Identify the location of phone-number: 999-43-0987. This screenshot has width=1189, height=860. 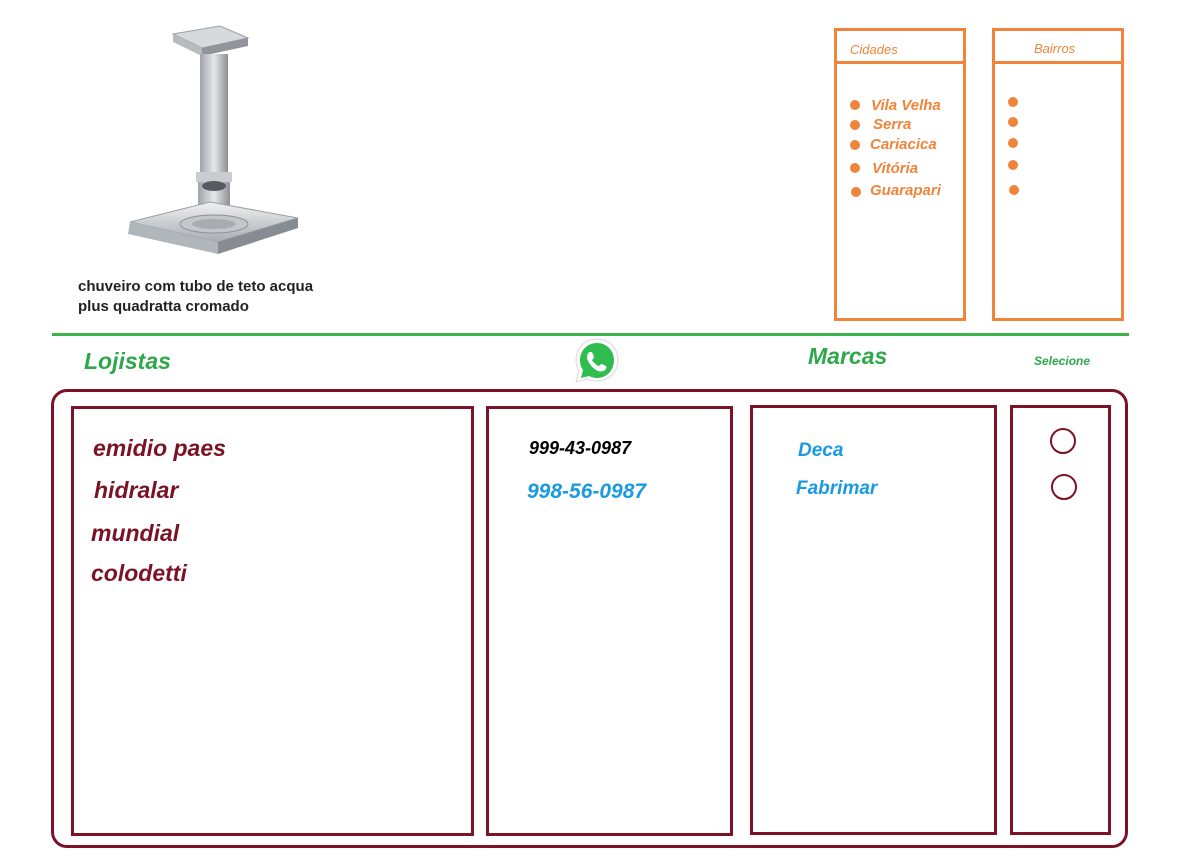
(580, 448).